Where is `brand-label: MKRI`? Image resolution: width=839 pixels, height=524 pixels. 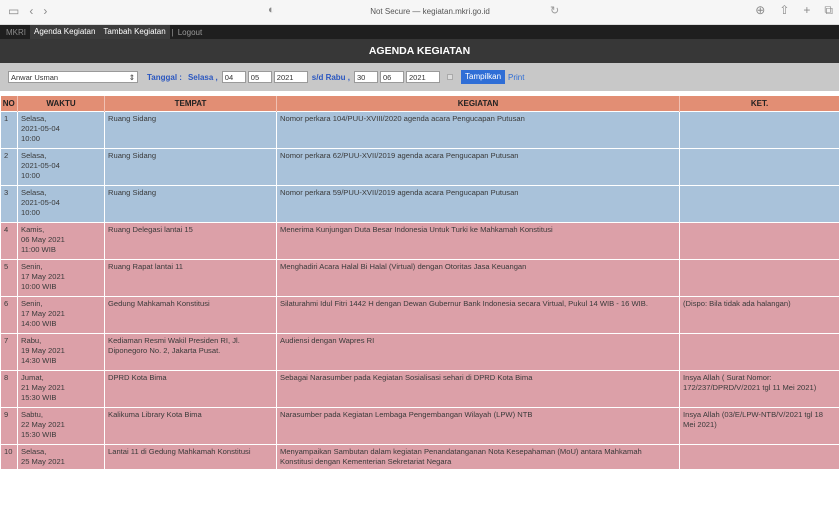 brand-label: MKRI is located at coordinates (16, 32).